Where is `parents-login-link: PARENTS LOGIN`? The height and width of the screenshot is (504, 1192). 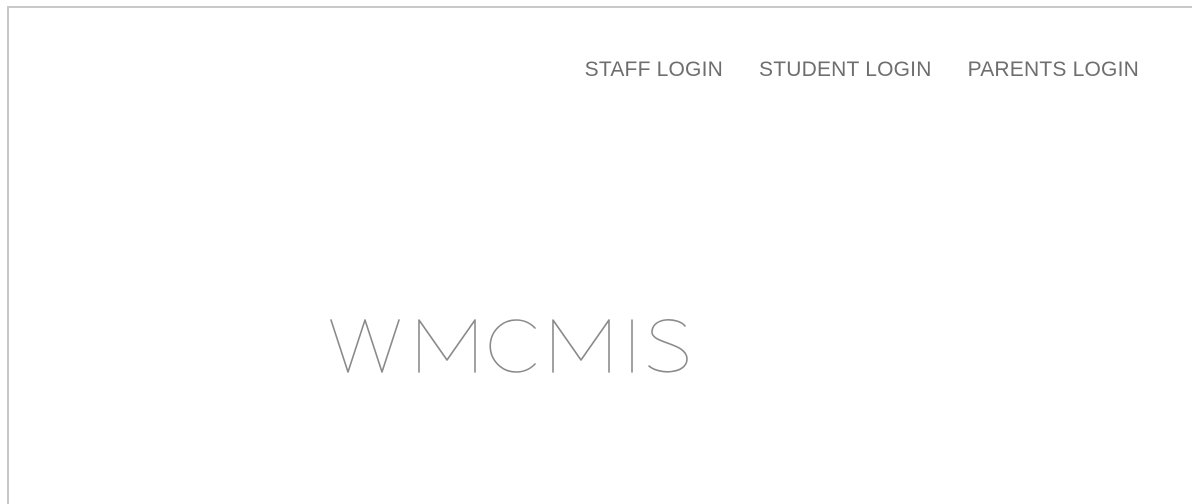
parents-login-link: PARENTS LOGIN is located at coordinates (1053, 70).